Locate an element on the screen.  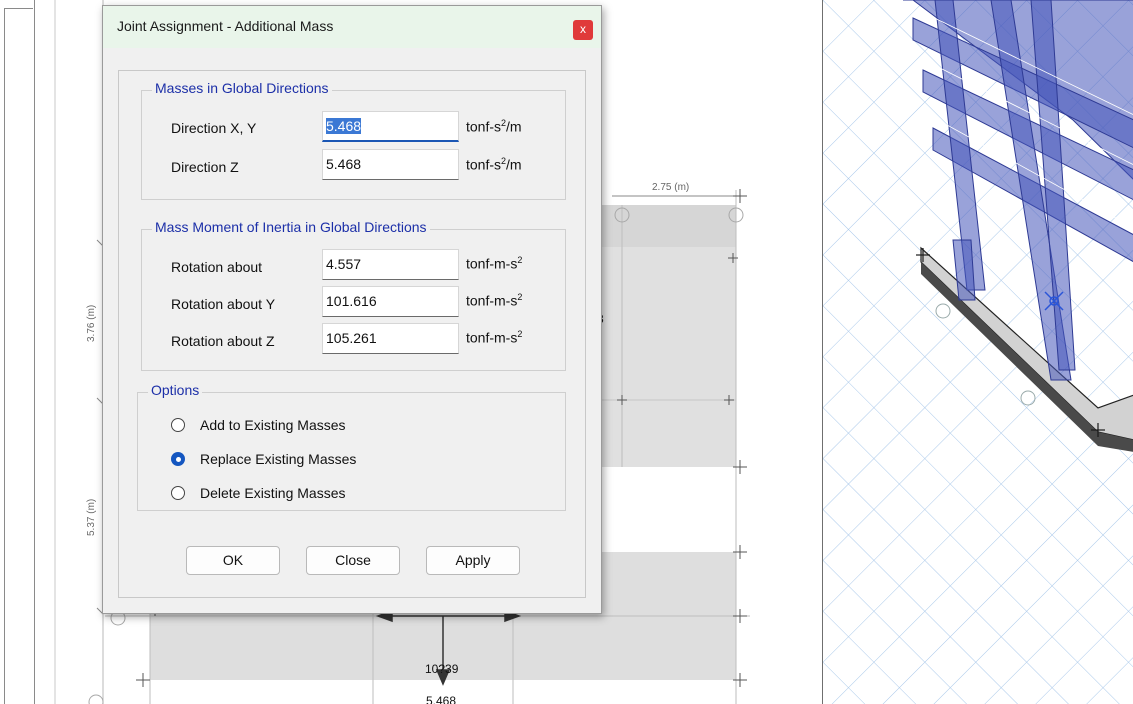
rotation-x-input: 4.557 is located at coordinates (390, 264).